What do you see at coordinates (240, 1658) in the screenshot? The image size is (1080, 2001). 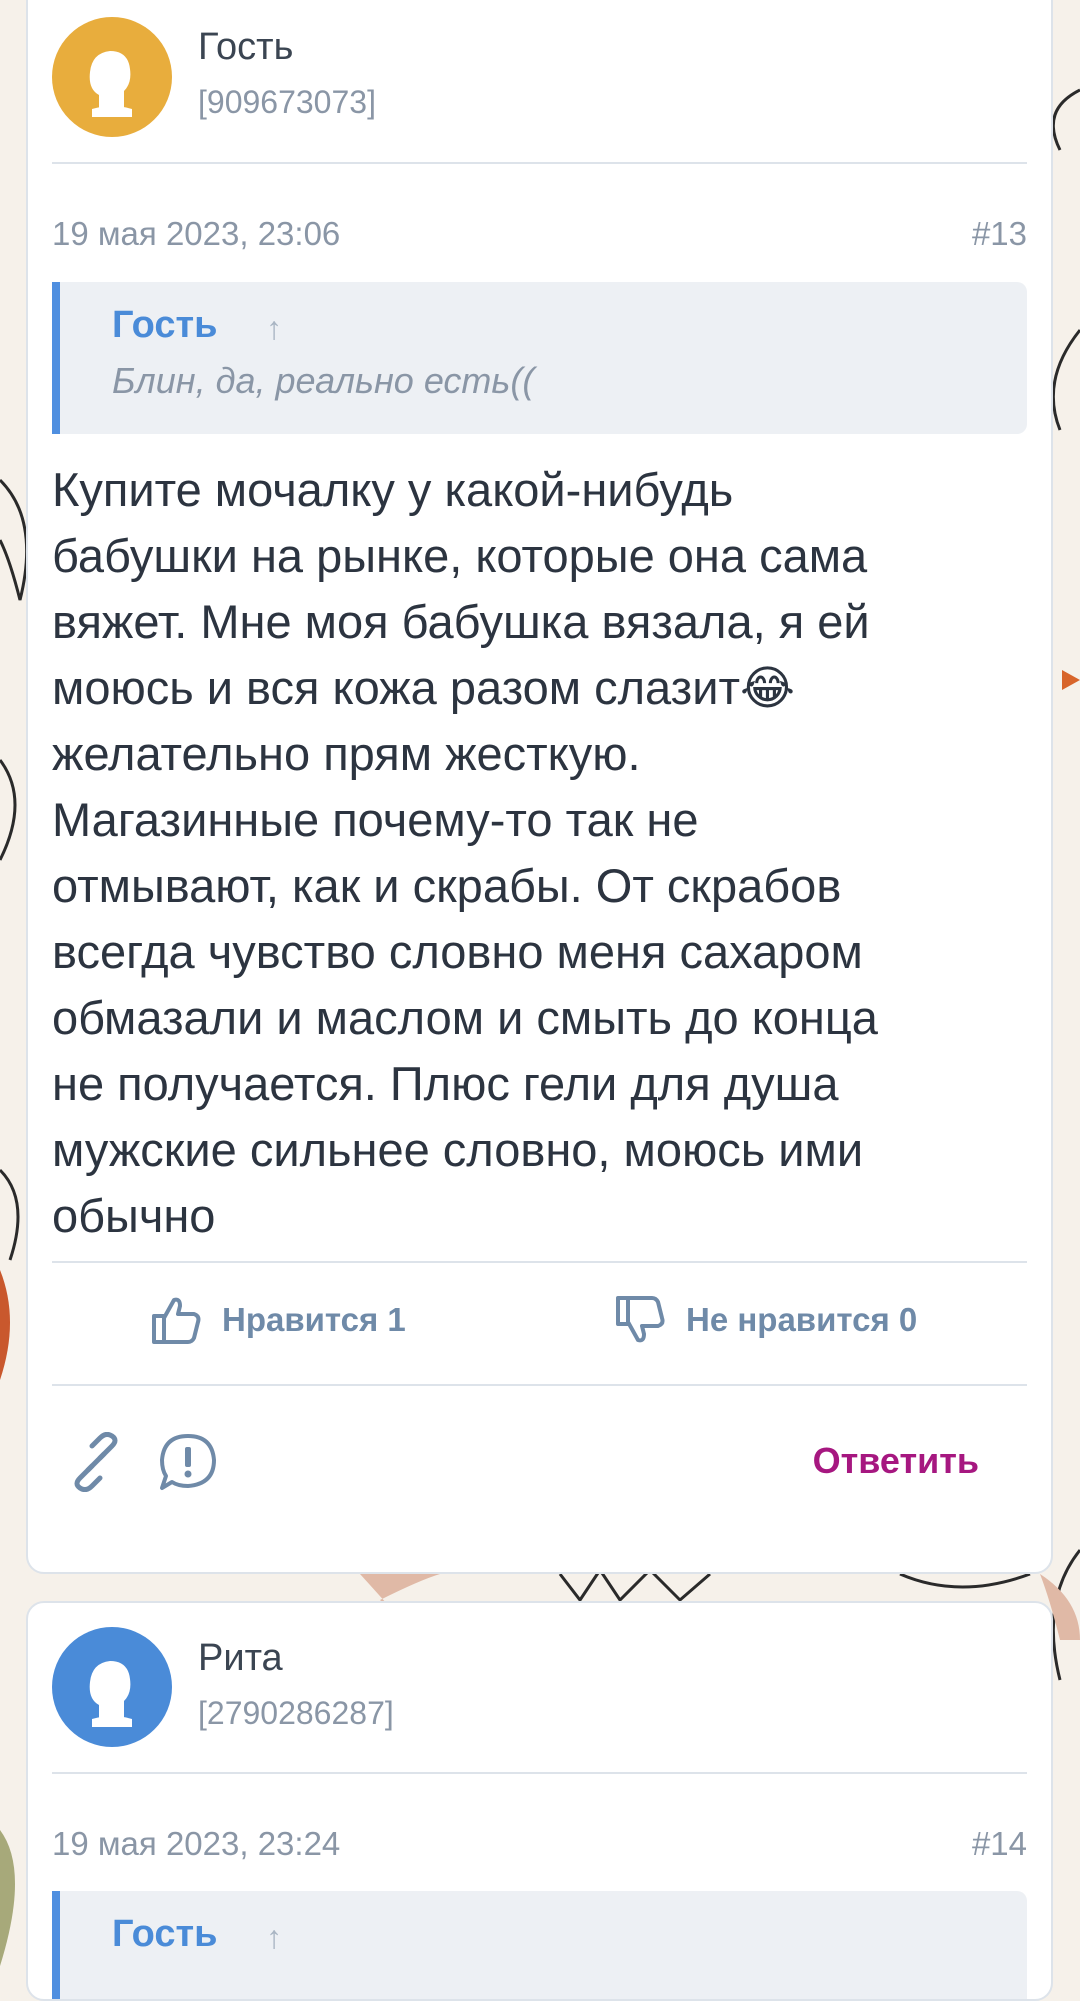 I see `author-name: Рита` at bounding box center [240, 1658].